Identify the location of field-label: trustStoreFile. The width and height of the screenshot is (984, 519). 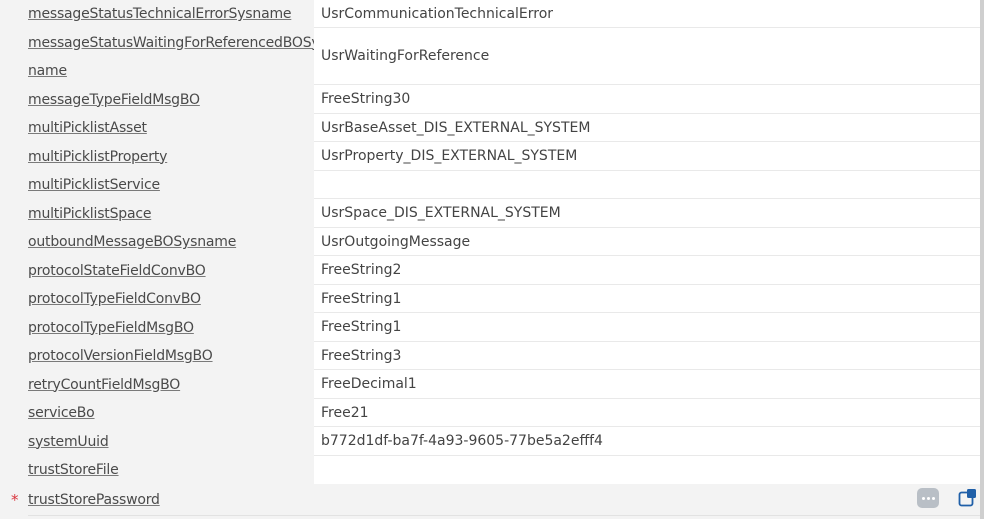
(73, 470).